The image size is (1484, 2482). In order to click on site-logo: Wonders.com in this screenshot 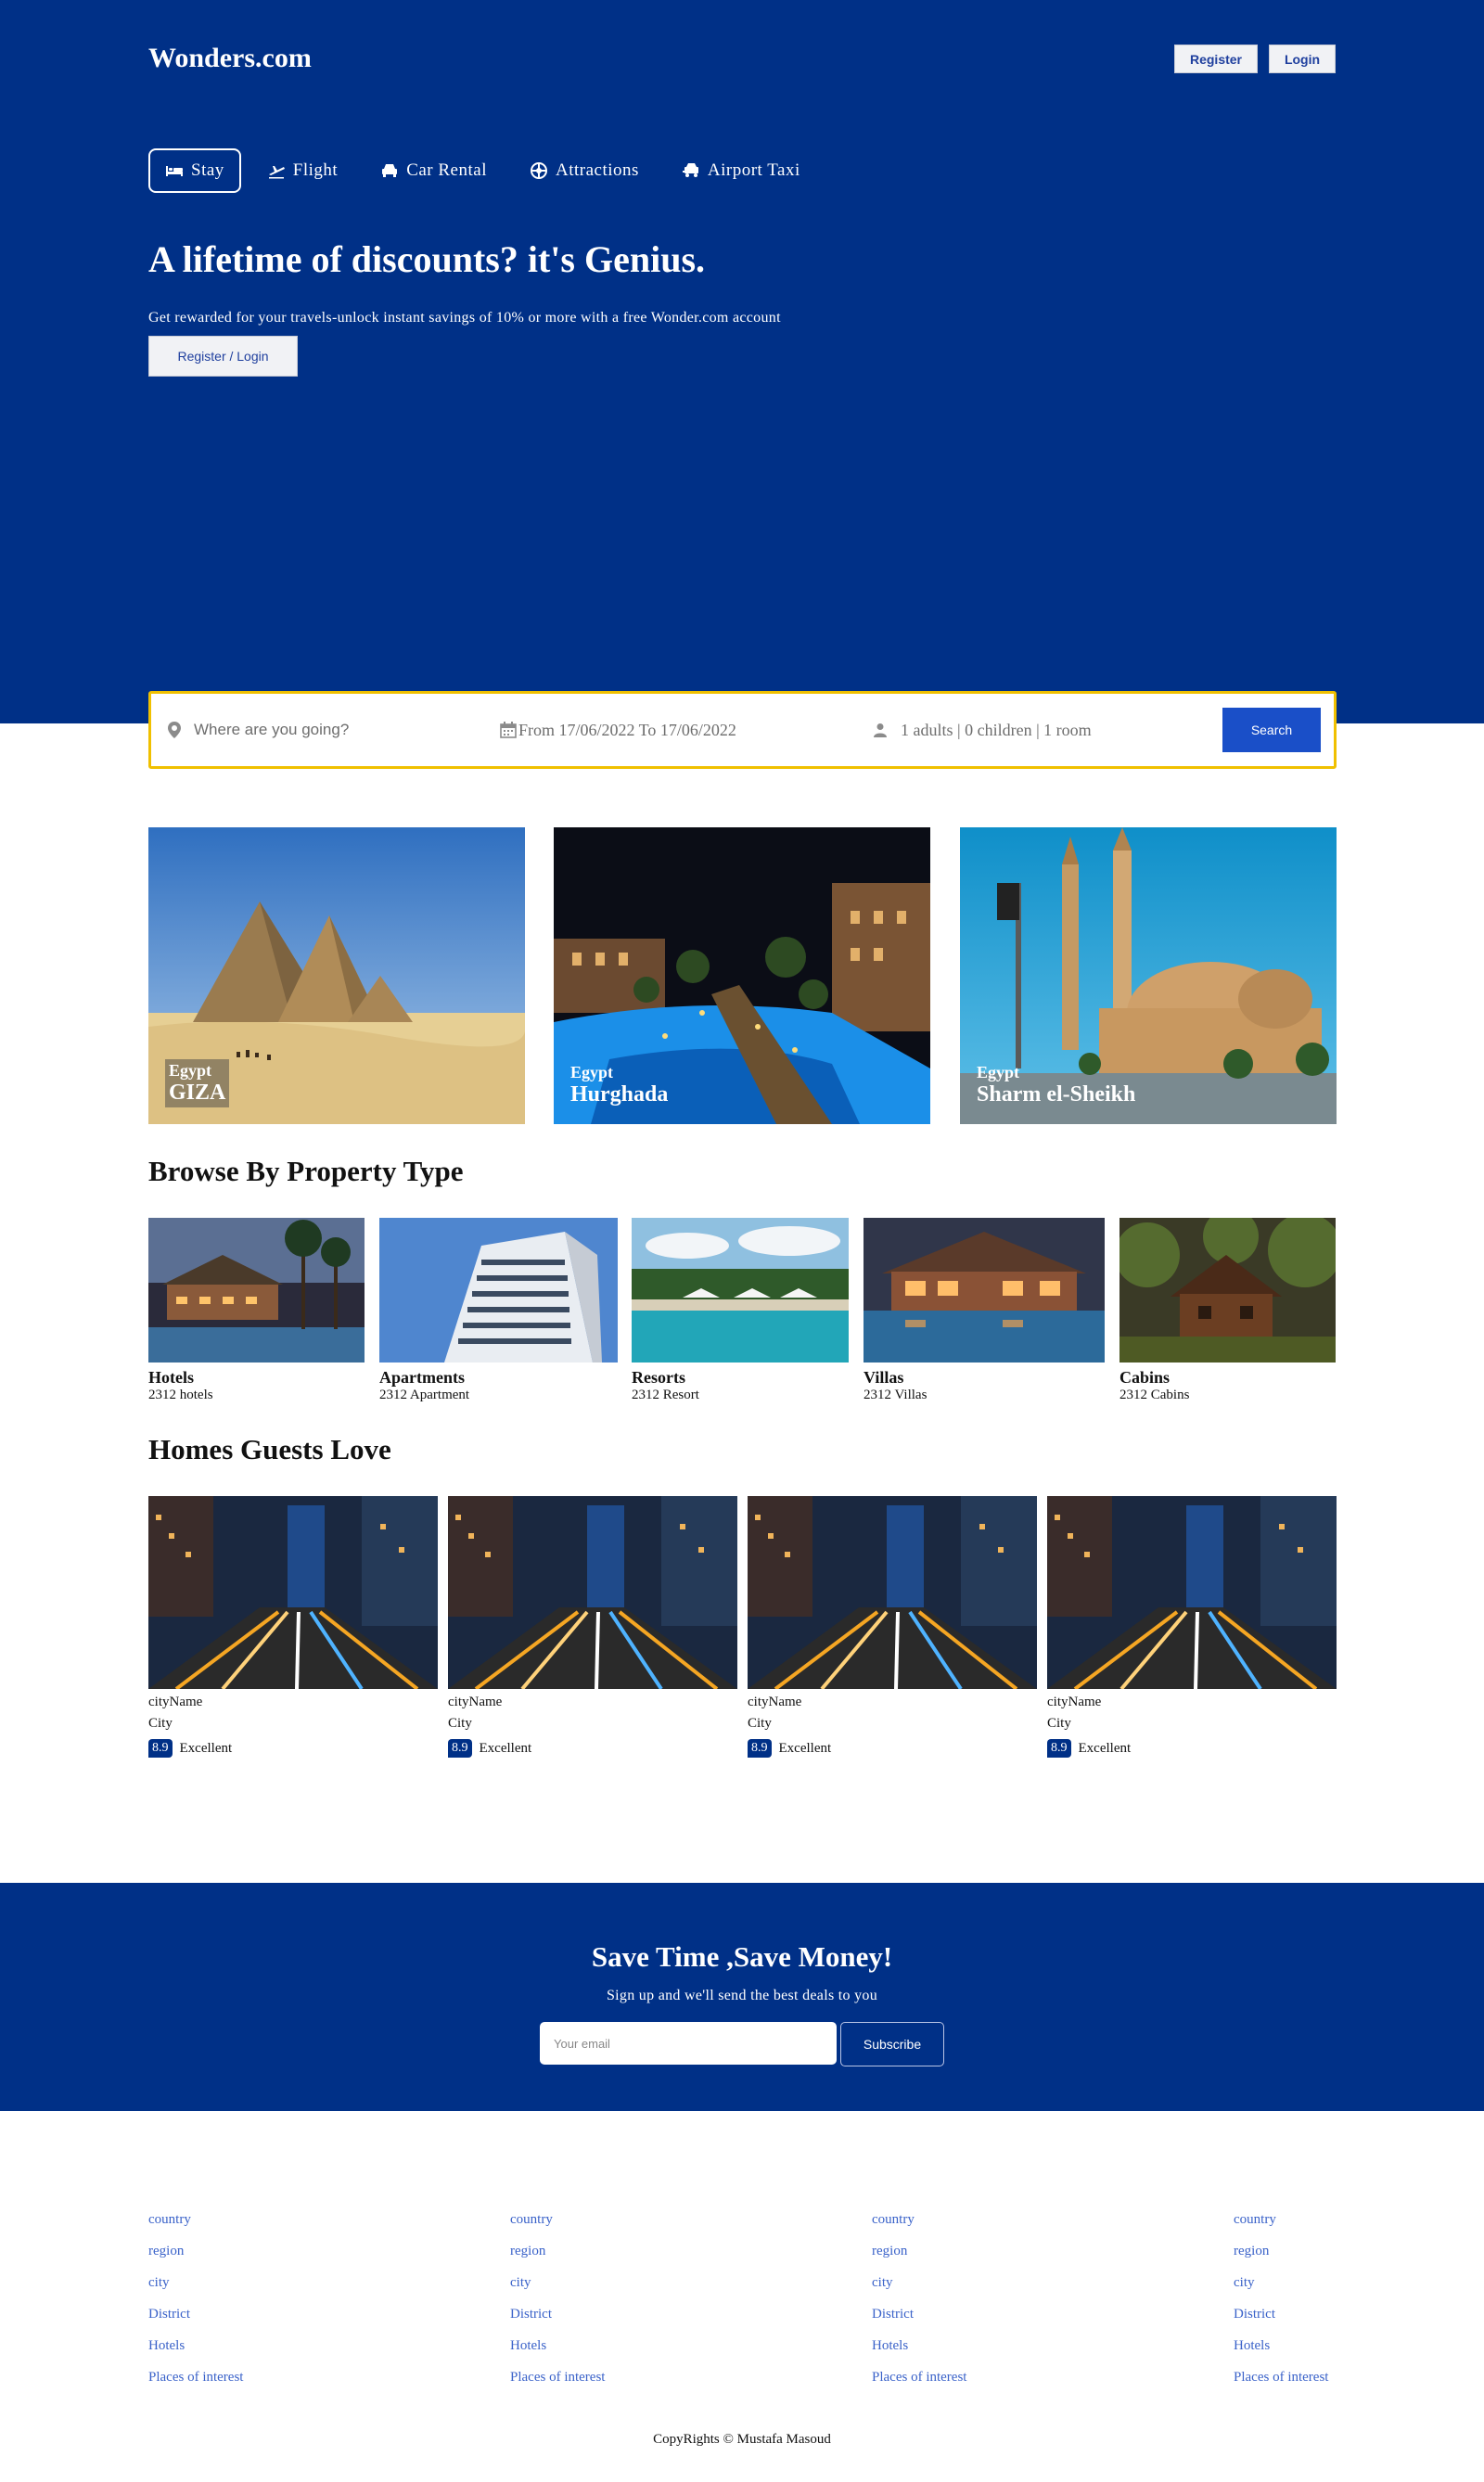, I will do `click(230, 58)`.